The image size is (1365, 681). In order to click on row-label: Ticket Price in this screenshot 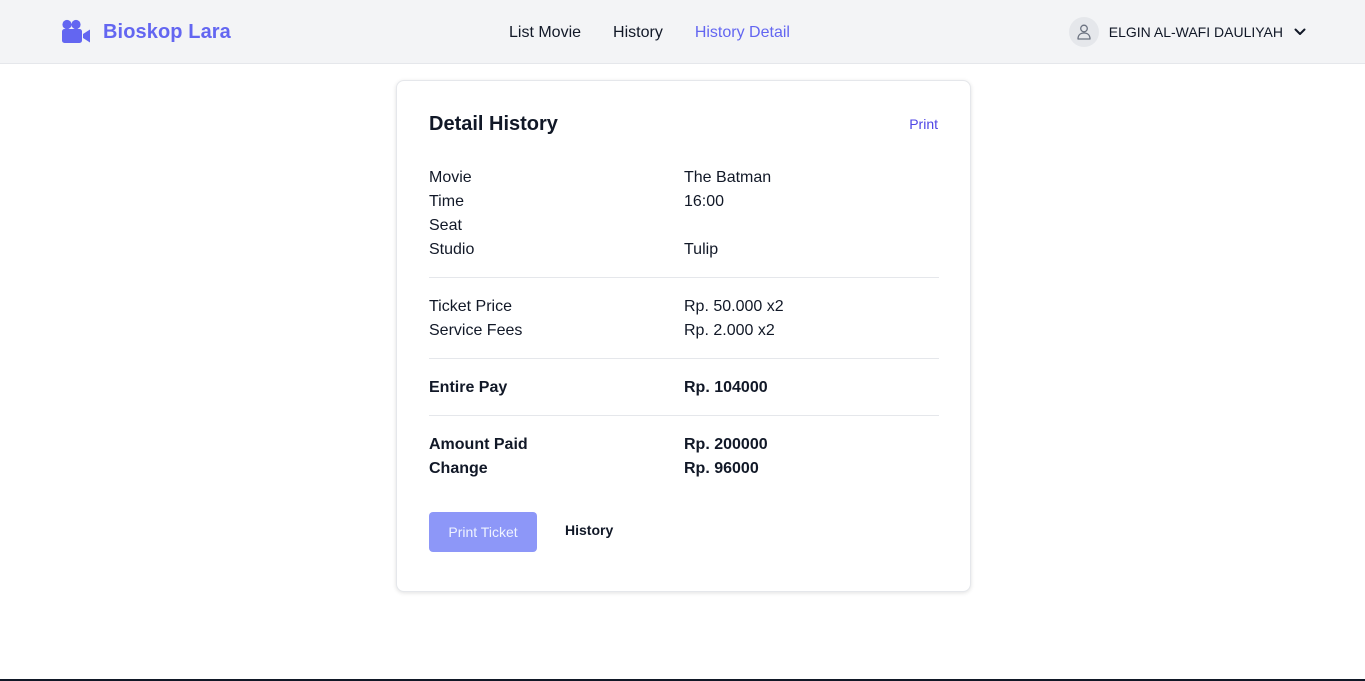, I will do `click(470, 306)`.